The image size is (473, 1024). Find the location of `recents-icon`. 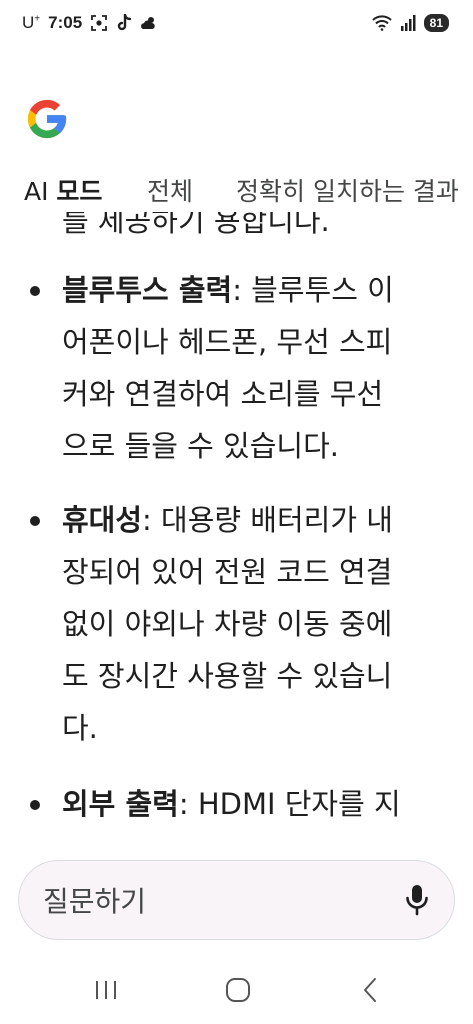

recents-icon is located at coordinates (106, 990).